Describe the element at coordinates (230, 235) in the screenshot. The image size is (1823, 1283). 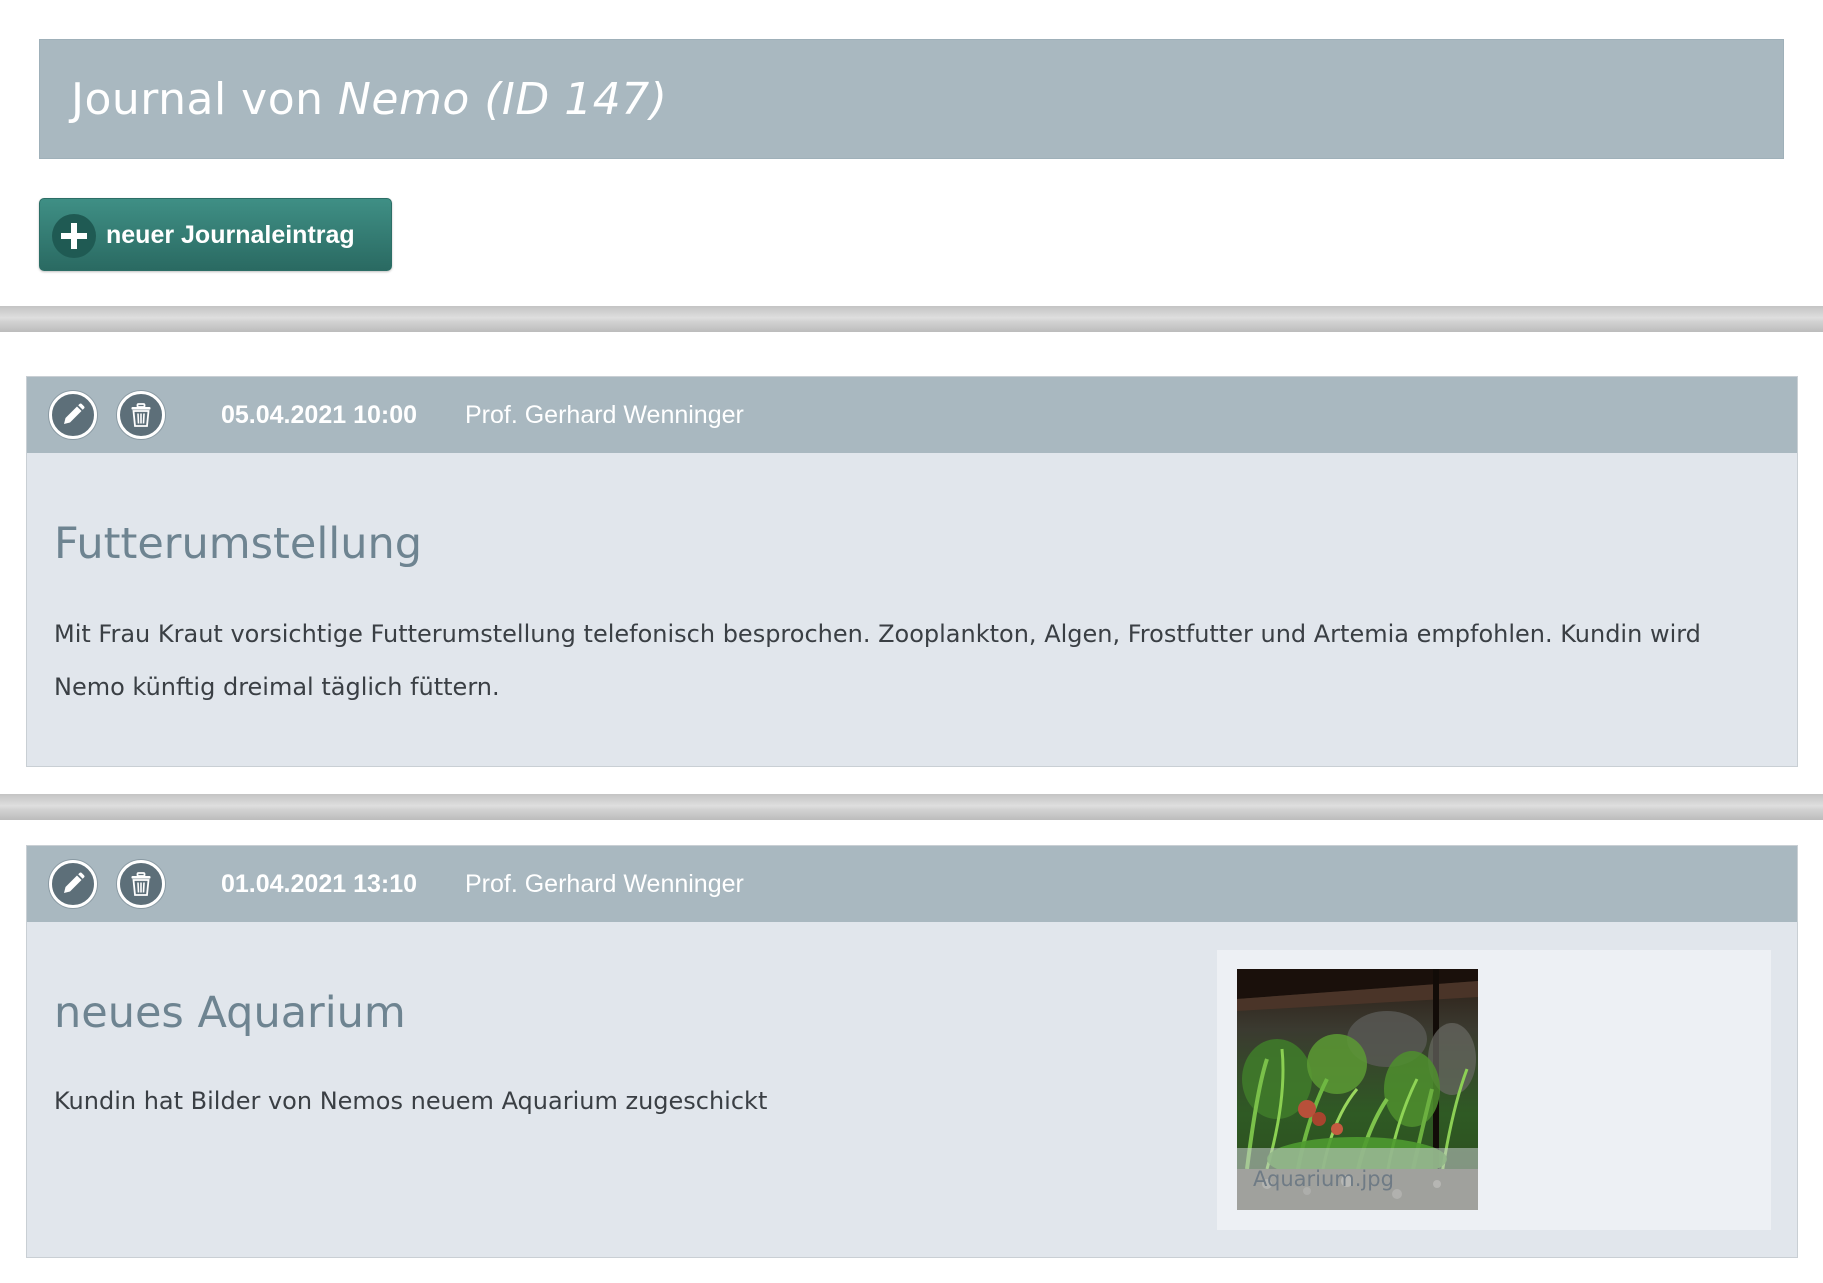
I see `new-journal-entry-label: neuer Journaleintrag` at that location.